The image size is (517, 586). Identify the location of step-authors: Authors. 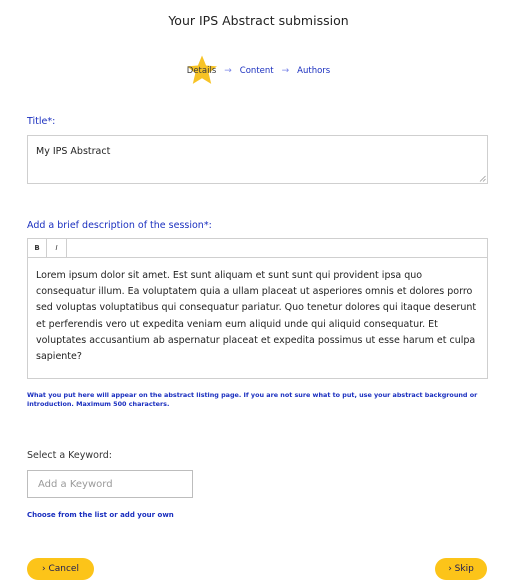
(313, 71).